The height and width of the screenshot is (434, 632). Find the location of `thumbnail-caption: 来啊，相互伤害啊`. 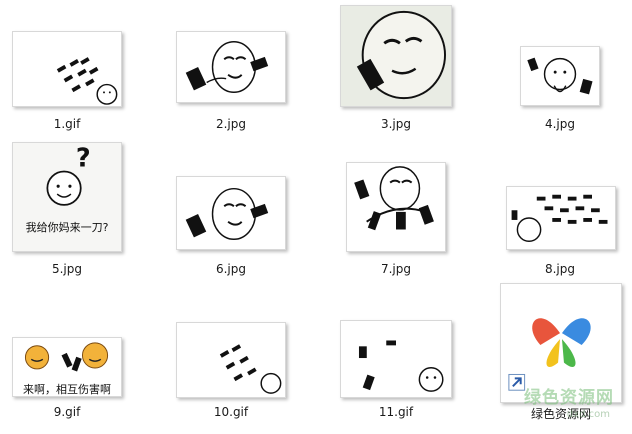

thumbnail-caption: 来啊，相互伤害啊 is located at coordinates (67, 389).